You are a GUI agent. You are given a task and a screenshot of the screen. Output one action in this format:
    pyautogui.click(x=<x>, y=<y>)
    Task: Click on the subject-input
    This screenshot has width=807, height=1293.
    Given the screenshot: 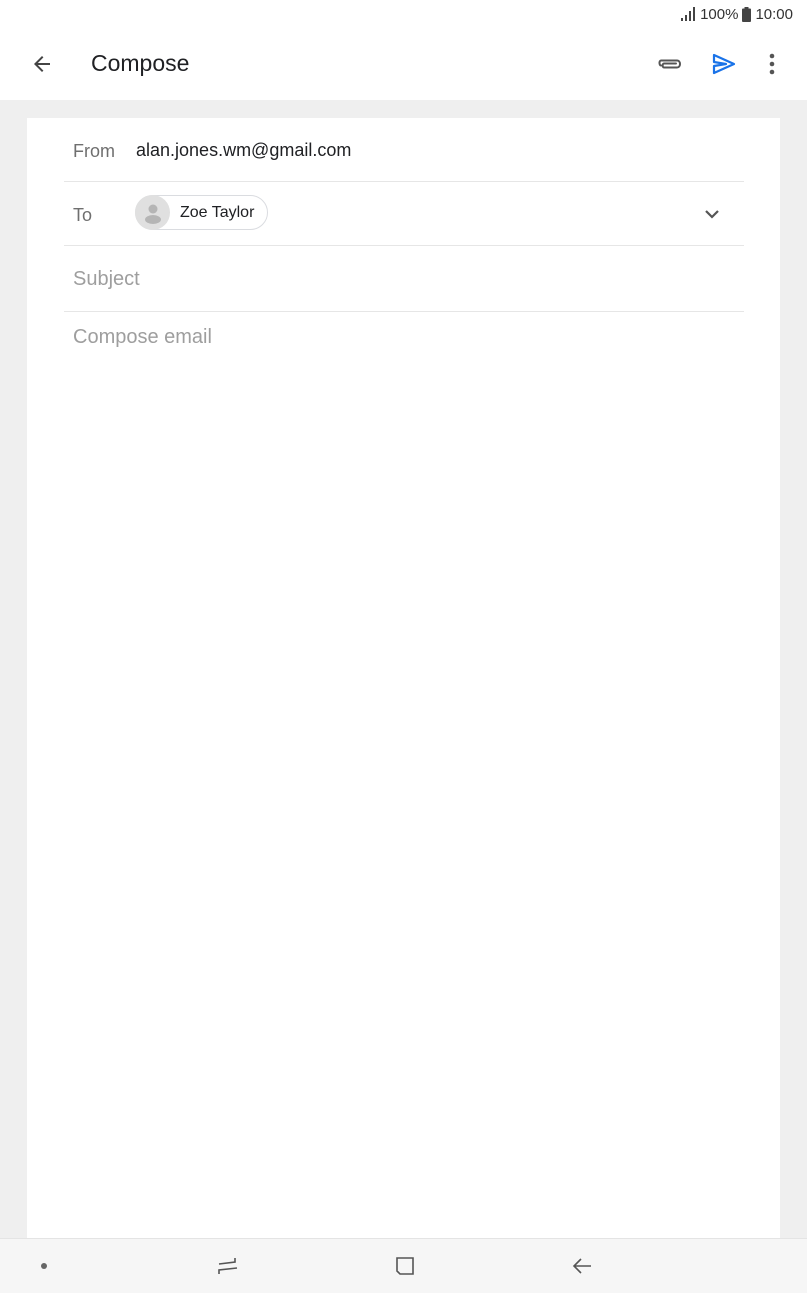 What is the action you would take?
    pyautogui.click(x=403, y=279)
    